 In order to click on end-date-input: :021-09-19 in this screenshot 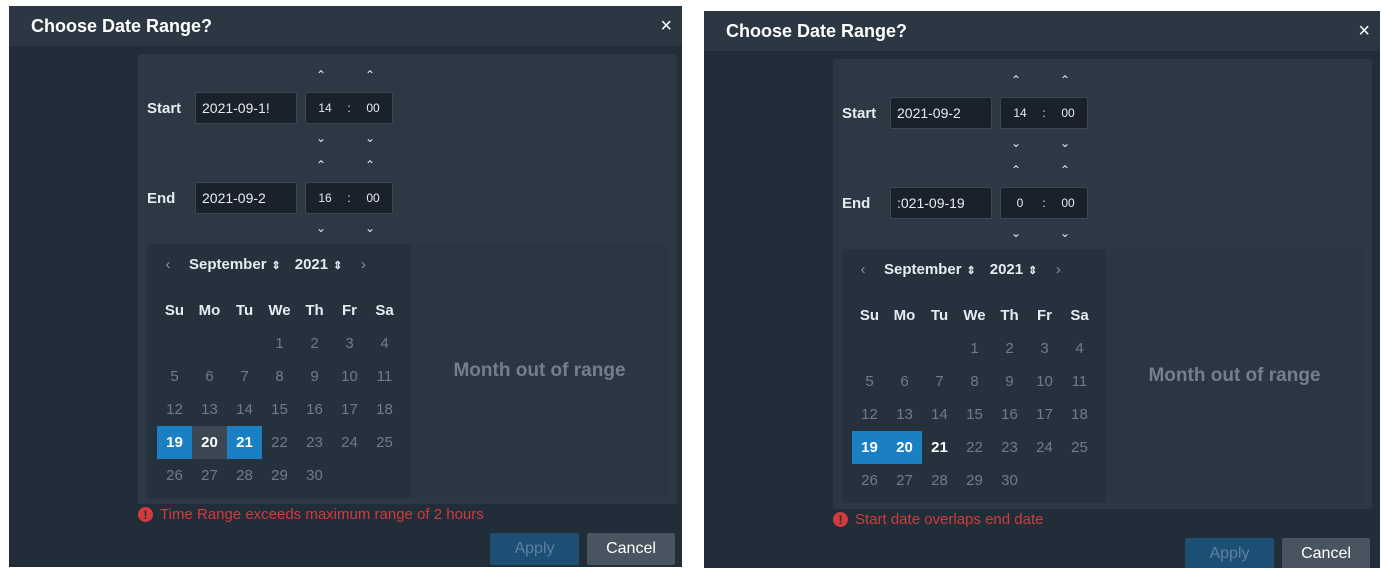, I will do `click(941, 203)`.